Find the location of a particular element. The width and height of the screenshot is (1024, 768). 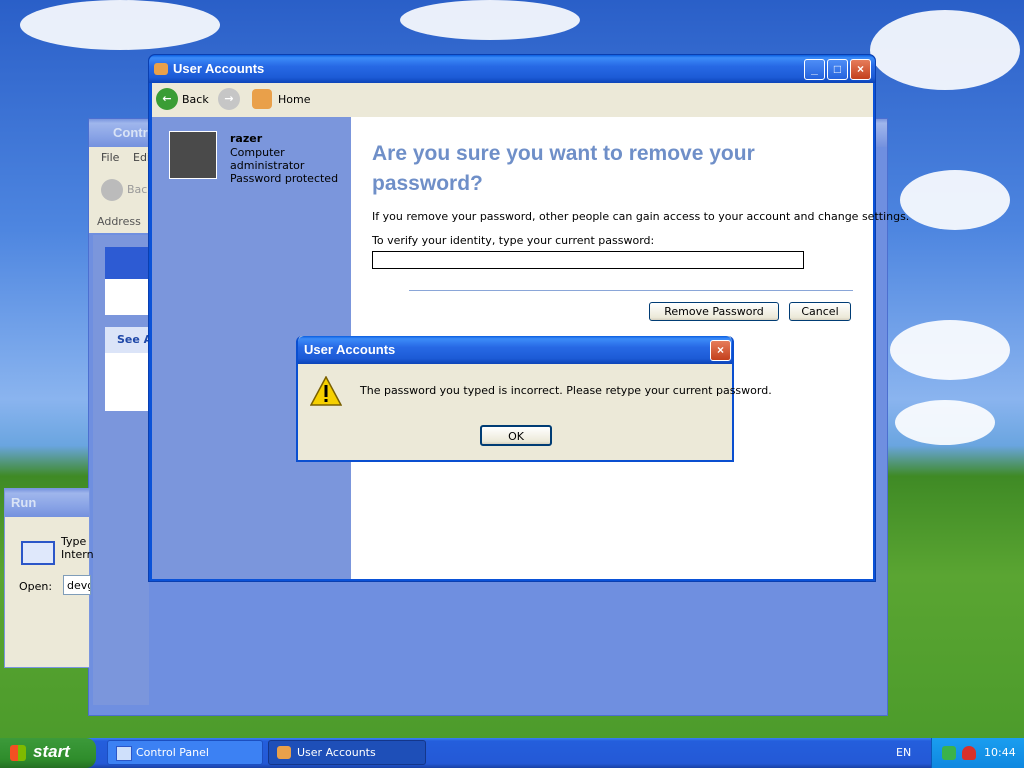

back-arrow-icon: ← is located at coordinates (167, 99).